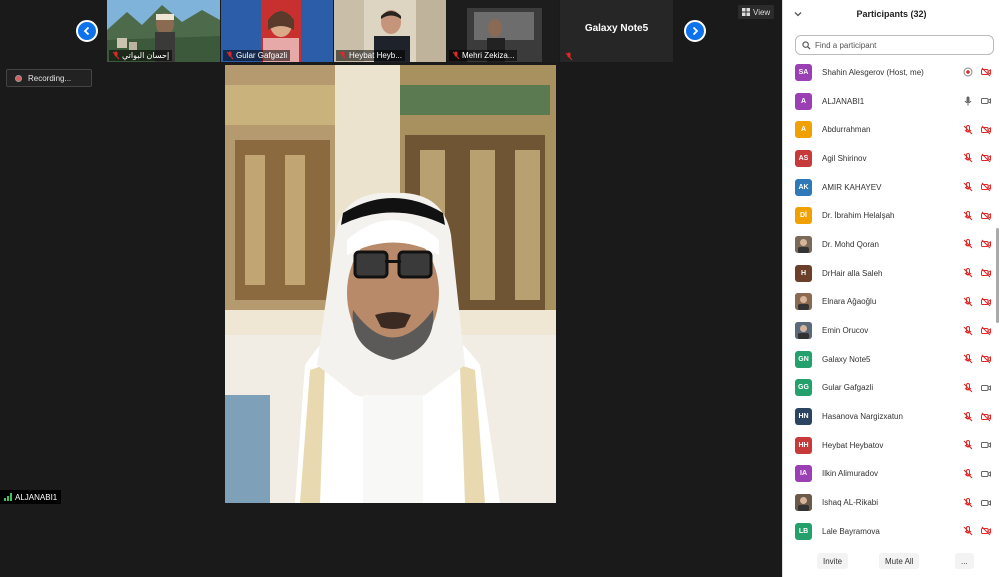 The width and height of the screenshot is (1000, 577). Describe the element at coordinates (900, 45) in the screenshot. I see `search-input` at that location.